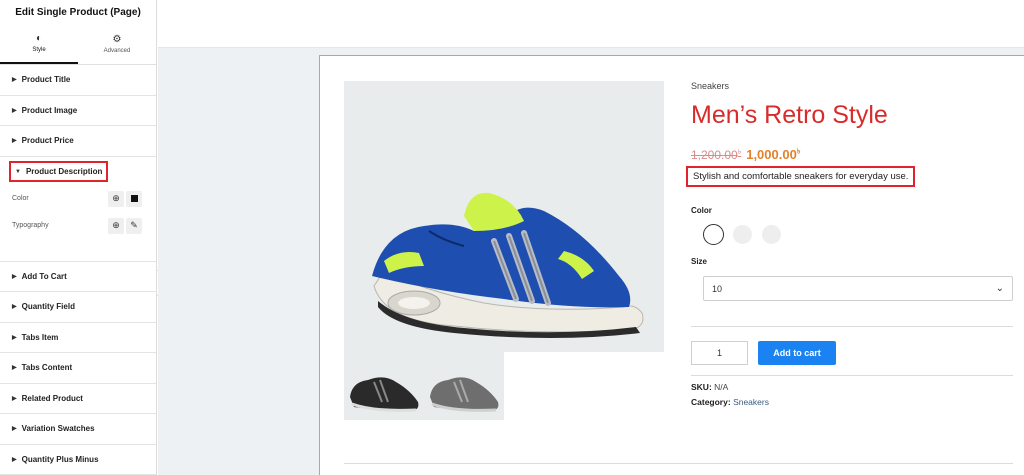 The width and height of the screenshot is (1024, 475). I want to click on sneaker-thumb-black, so click(384, 394).